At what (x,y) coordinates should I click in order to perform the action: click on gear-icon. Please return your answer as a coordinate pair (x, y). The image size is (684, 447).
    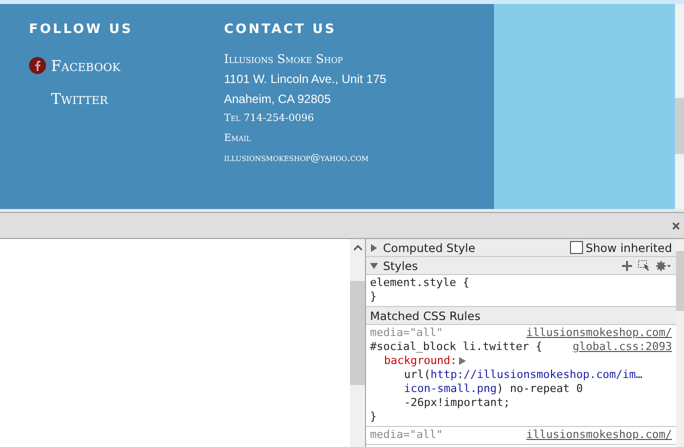
    Looking at the image, I should click on (664, 265).